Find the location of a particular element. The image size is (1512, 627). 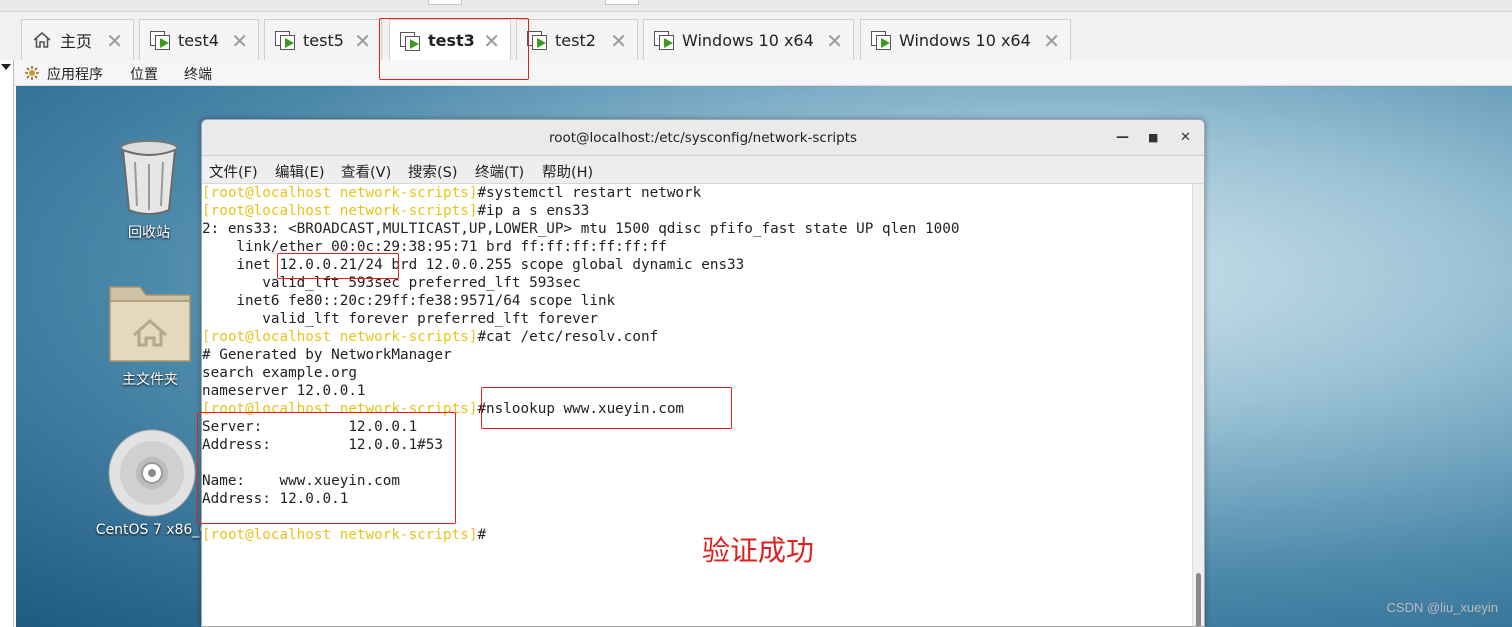

highlight-ip-address is located at coordinates (338, 266).